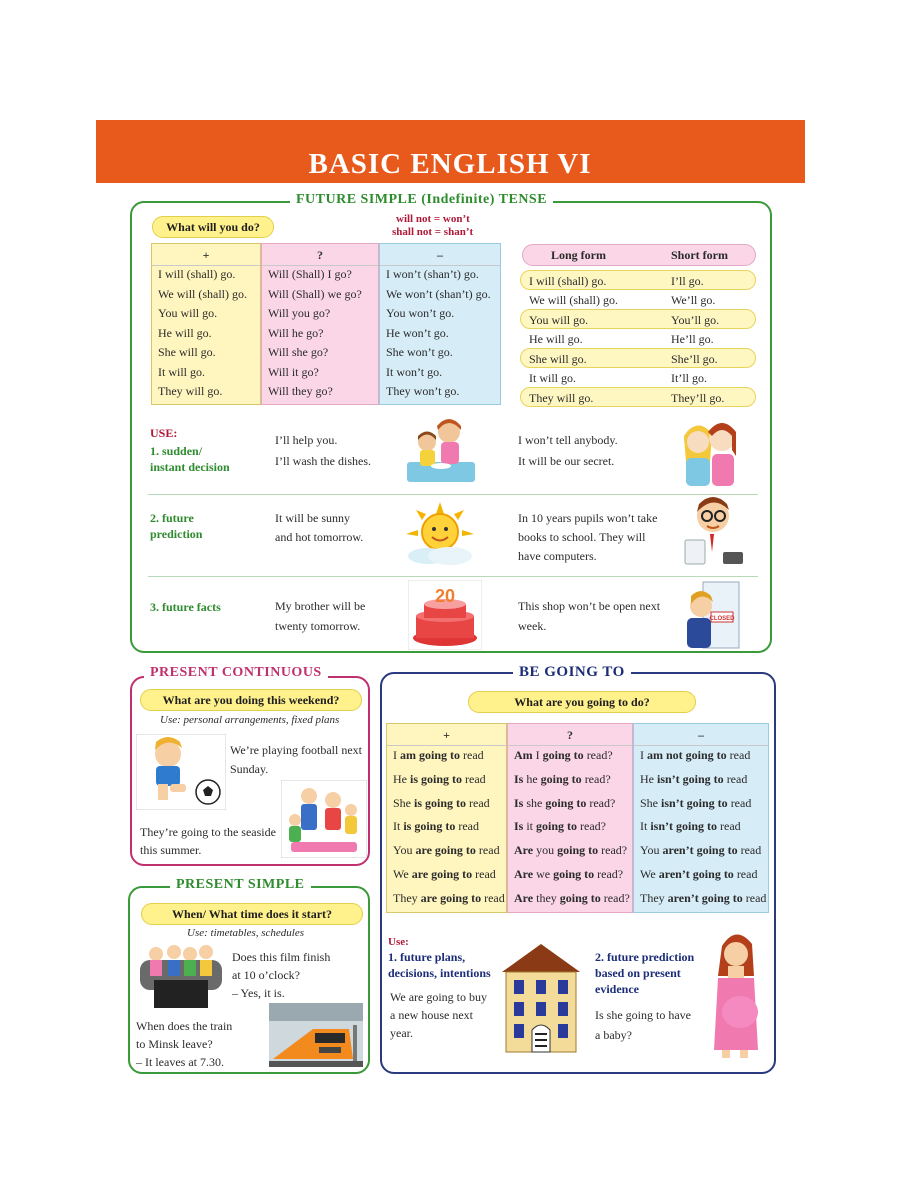  I want to click on table-cell: Is he going to read?, so click(570, 784).